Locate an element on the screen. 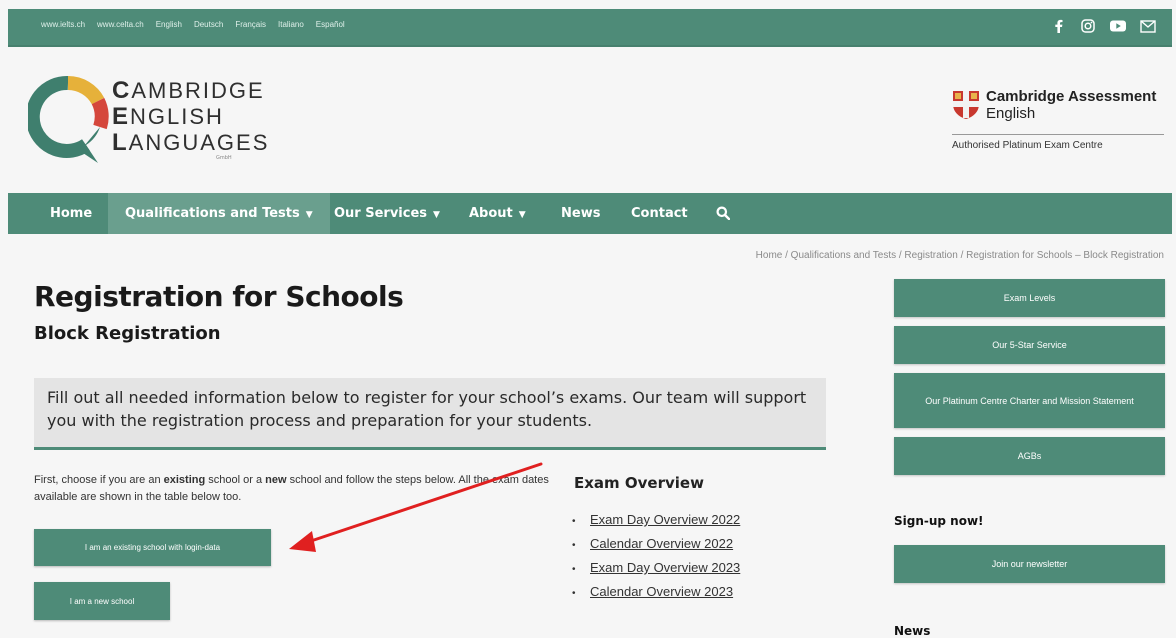 This screenshot has height=638, width=1176. newsletter-button: Join our newsletter is located at coordinates (1029, 564).